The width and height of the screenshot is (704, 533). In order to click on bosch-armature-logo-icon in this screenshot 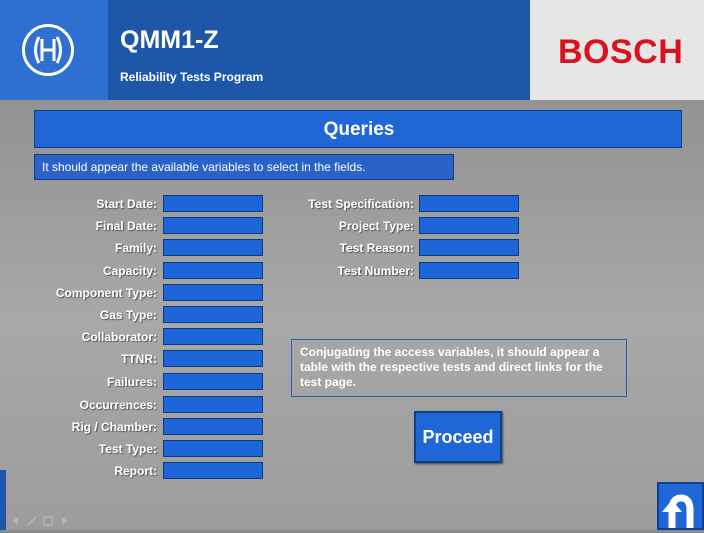, I will do `click(48, 50)`.